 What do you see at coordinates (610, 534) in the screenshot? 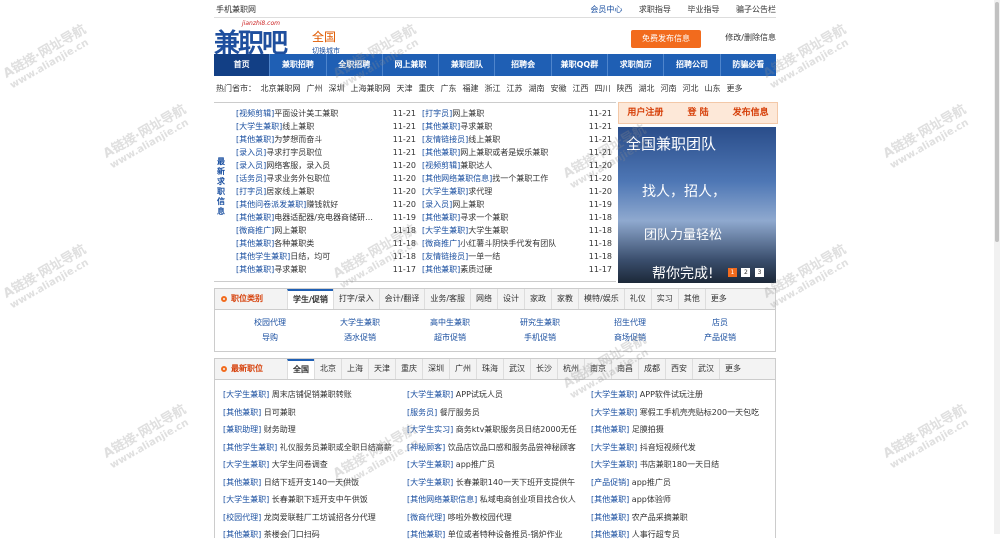
I see `job-category: [其他兼职]` at bounding box center [610, 534].